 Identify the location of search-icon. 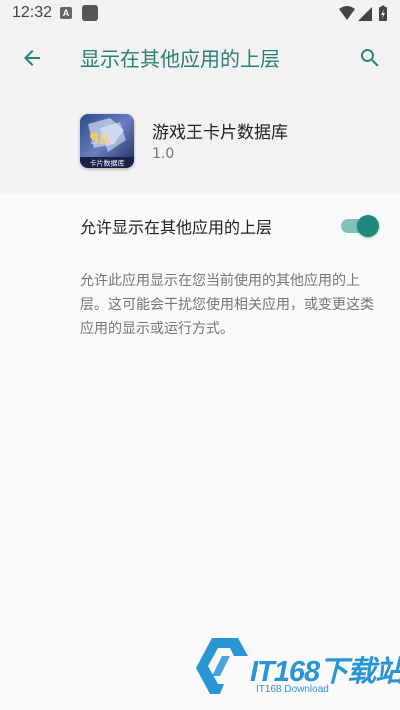
(370, 58).